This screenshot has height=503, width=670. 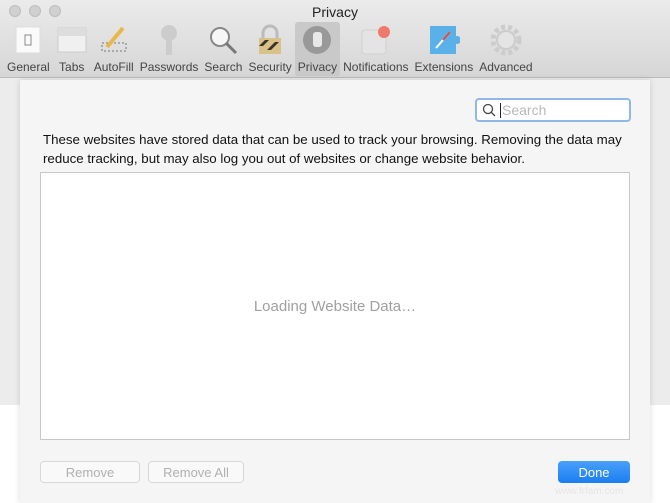 I want to click on tab-general: General, so click(x=28, y=49).